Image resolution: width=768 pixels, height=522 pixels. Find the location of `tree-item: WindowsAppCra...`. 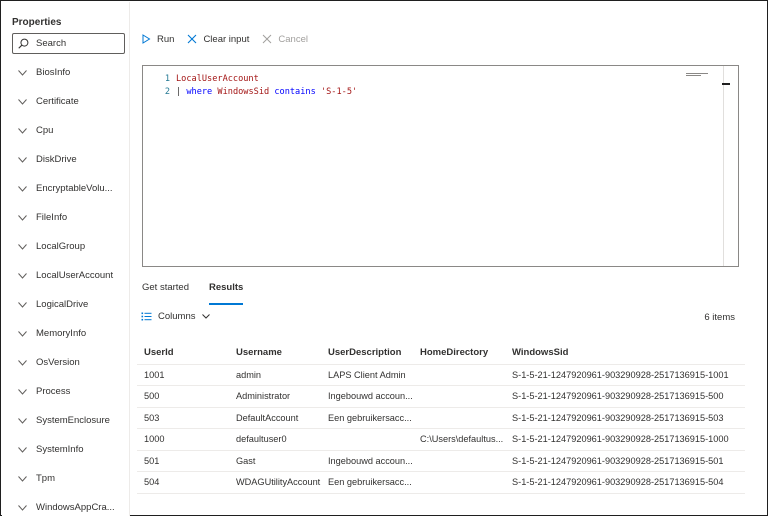

tree-item: WindowsAppCra... is located at coordinates (66, 507).